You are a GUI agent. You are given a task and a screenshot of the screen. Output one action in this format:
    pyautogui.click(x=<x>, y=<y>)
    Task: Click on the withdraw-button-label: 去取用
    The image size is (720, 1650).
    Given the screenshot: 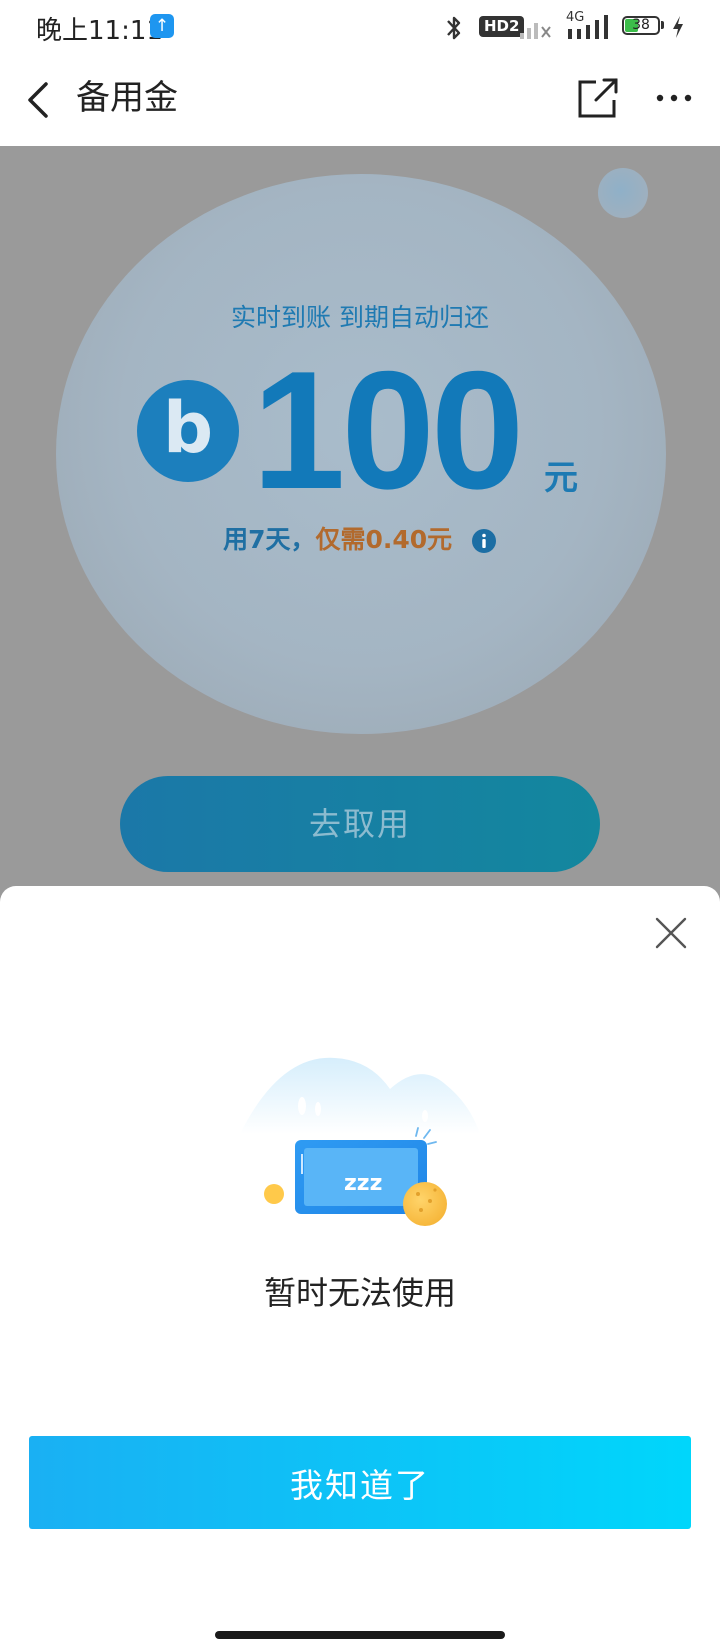 What is the action you would take?
    pyautogui.click(x=359, y=824)
    